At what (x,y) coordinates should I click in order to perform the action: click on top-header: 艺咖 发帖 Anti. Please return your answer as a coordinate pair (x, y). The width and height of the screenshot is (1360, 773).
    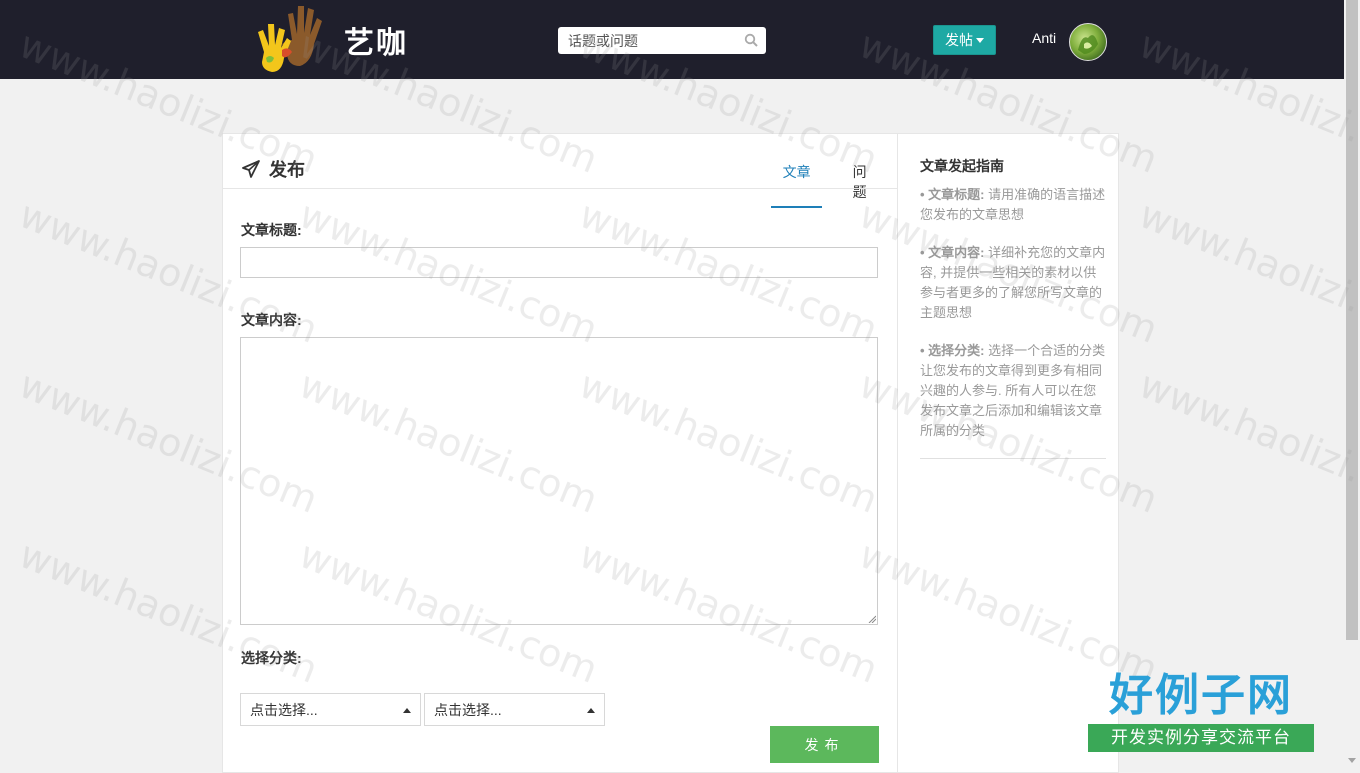
    Looking at the image, I should click on (672, 39).